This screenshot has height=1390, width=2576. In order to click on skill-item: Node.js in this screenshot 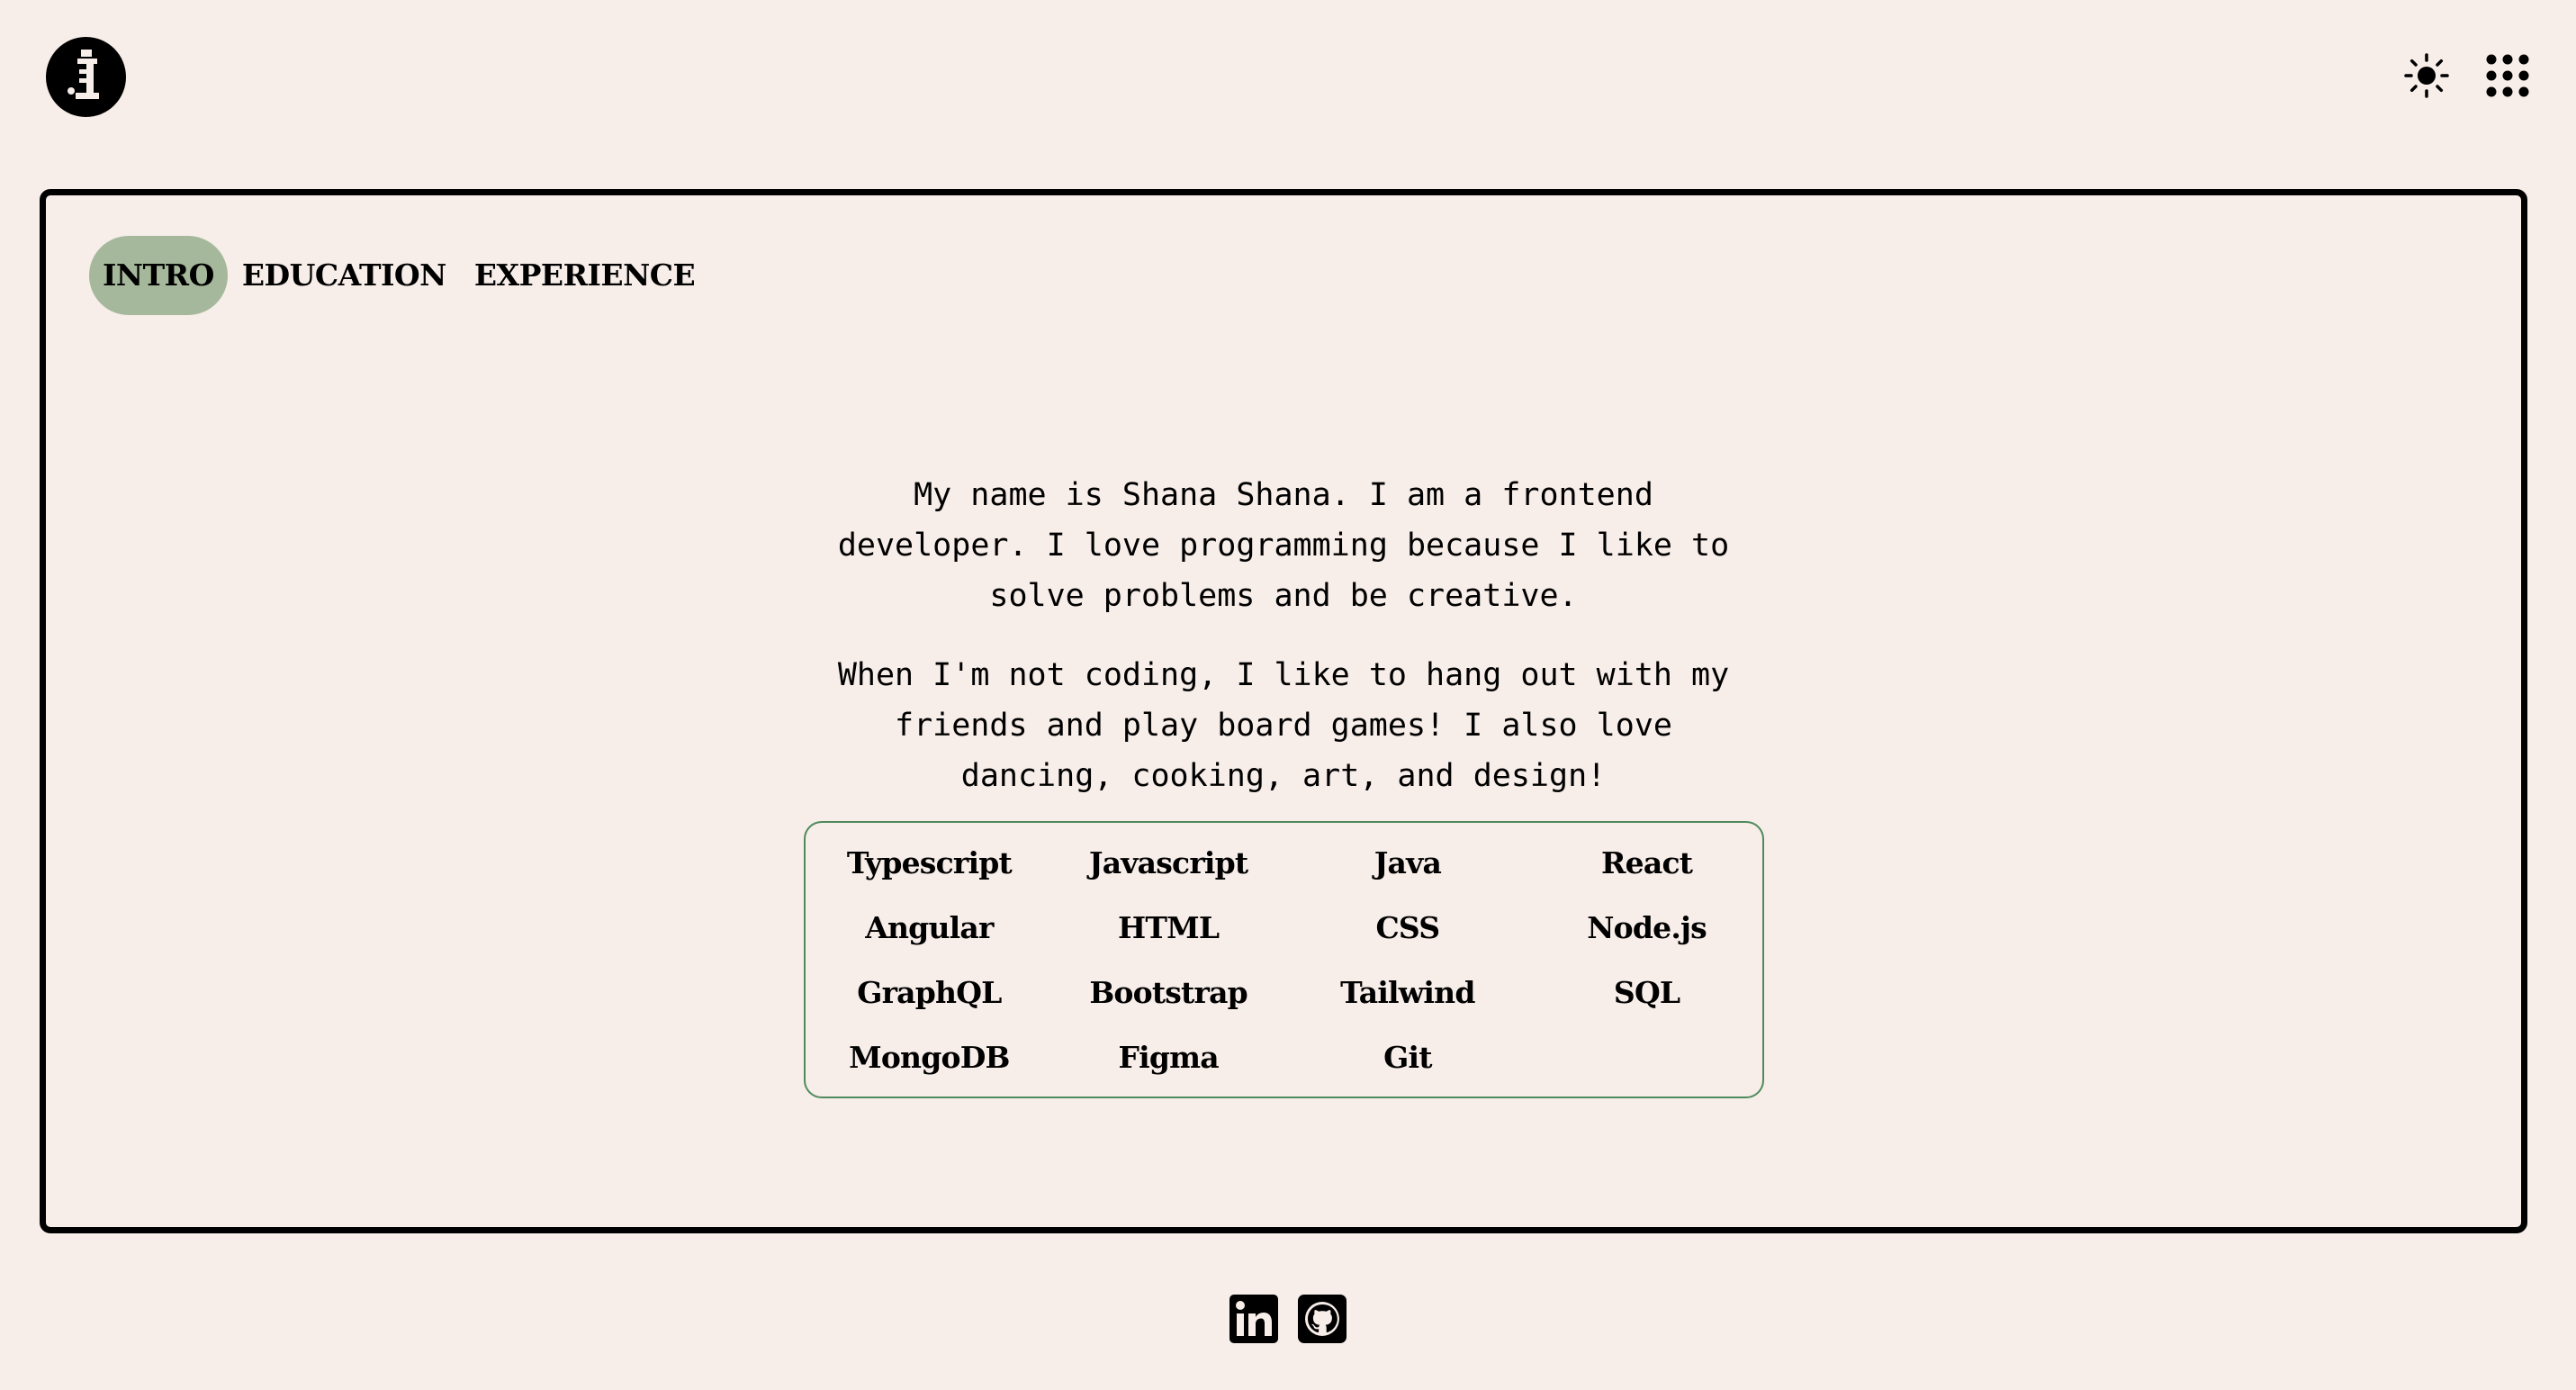, I will do `click(1647, 928)`.